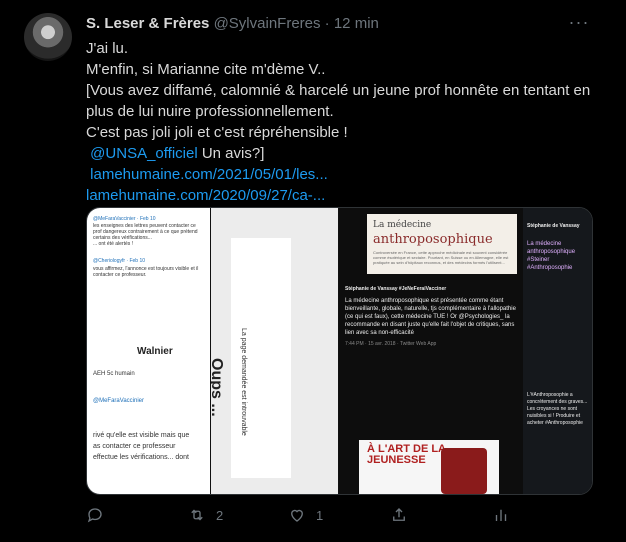  What do you see at coordinates (141, 457) in the screenshot?
I see `mini-text: effectue les vérifications... dont` at bounding box center [141, 457].